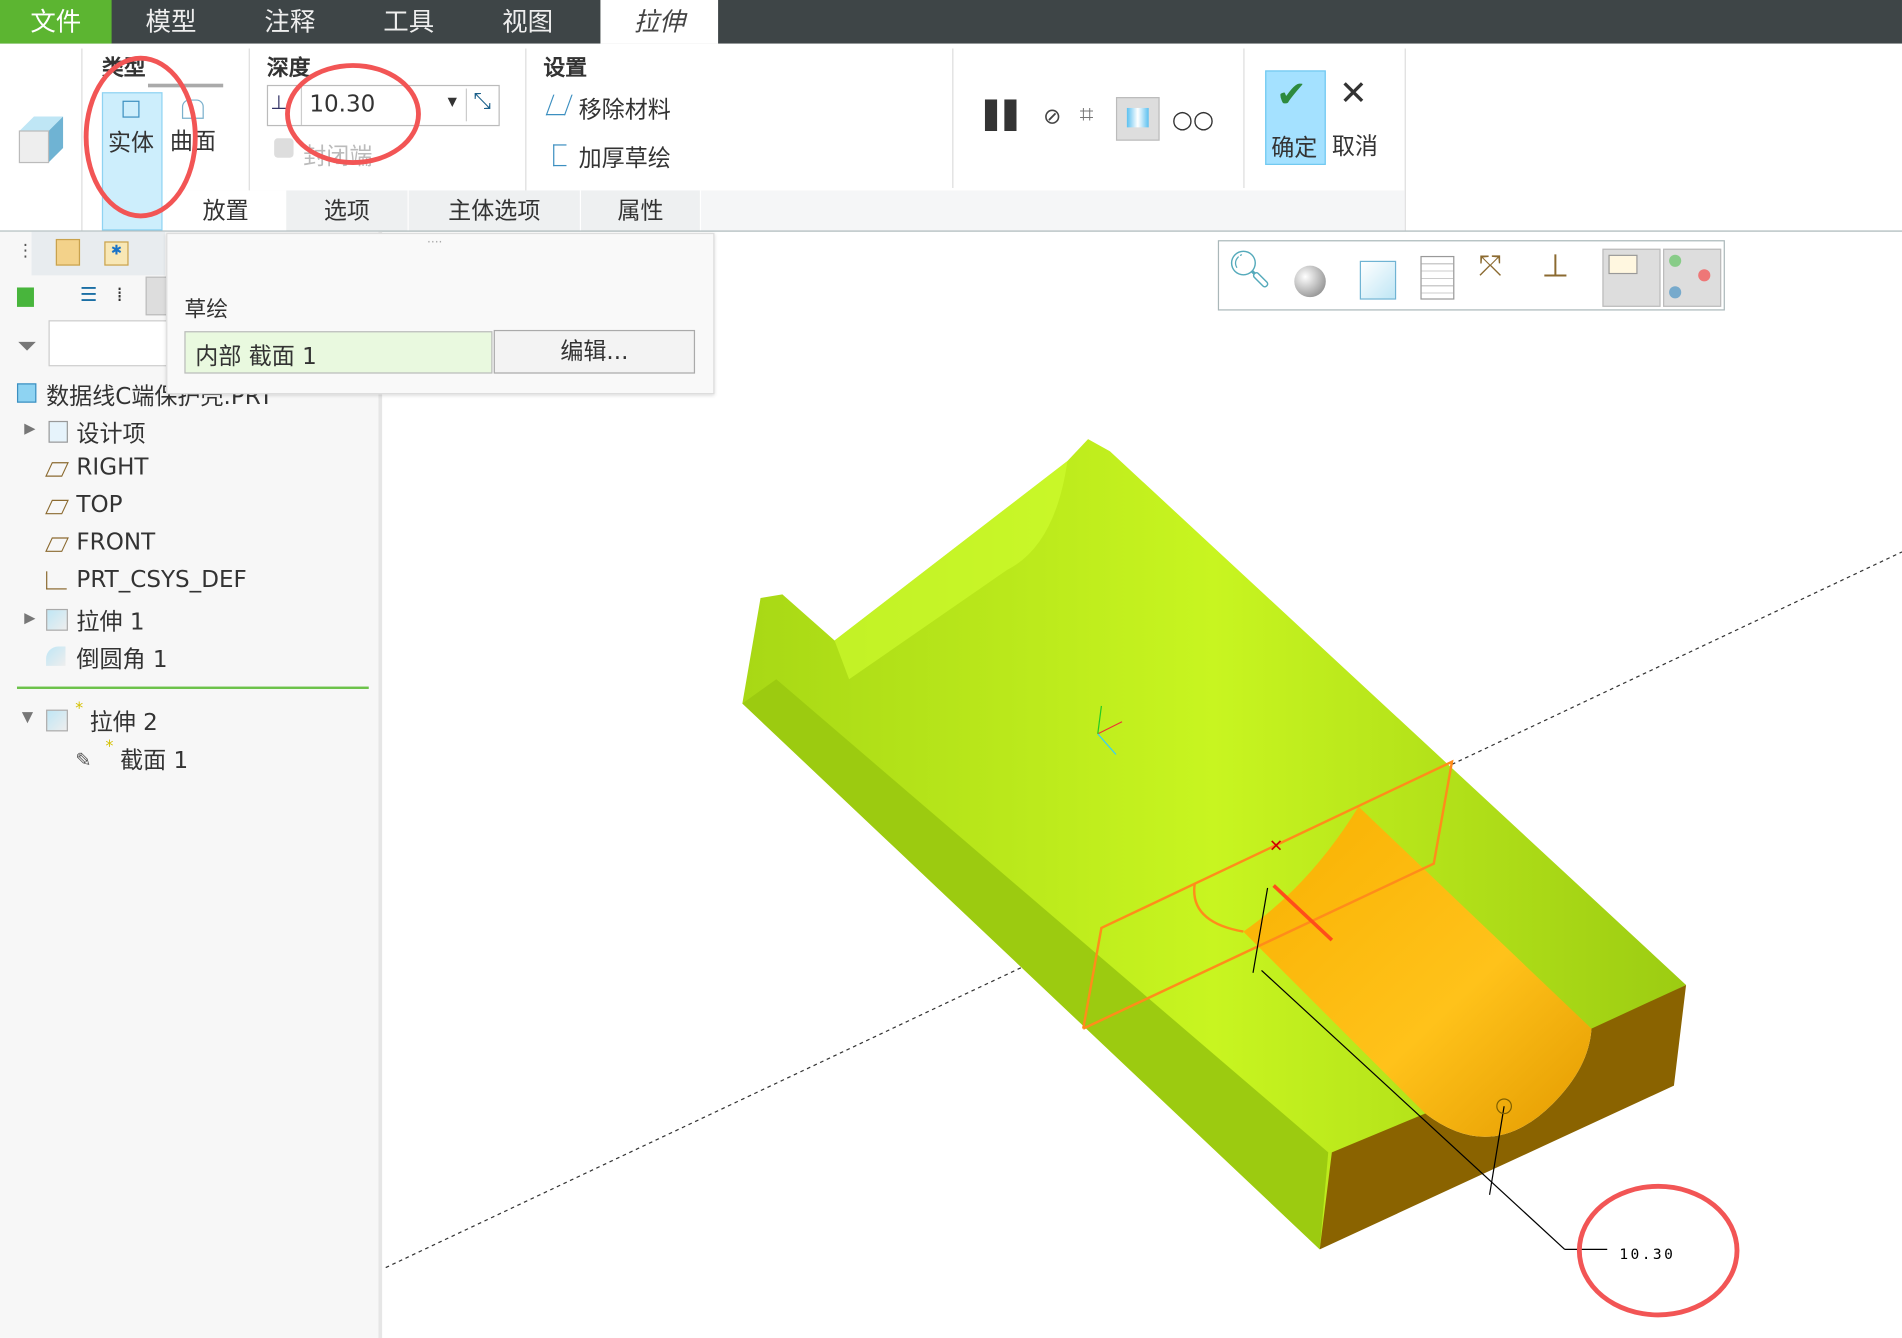  What do you see at coordinates (124, 721) in the screenshot?
I see `tree-item-extrude-2: 拉伸 2` at bounding box center [124, 721].